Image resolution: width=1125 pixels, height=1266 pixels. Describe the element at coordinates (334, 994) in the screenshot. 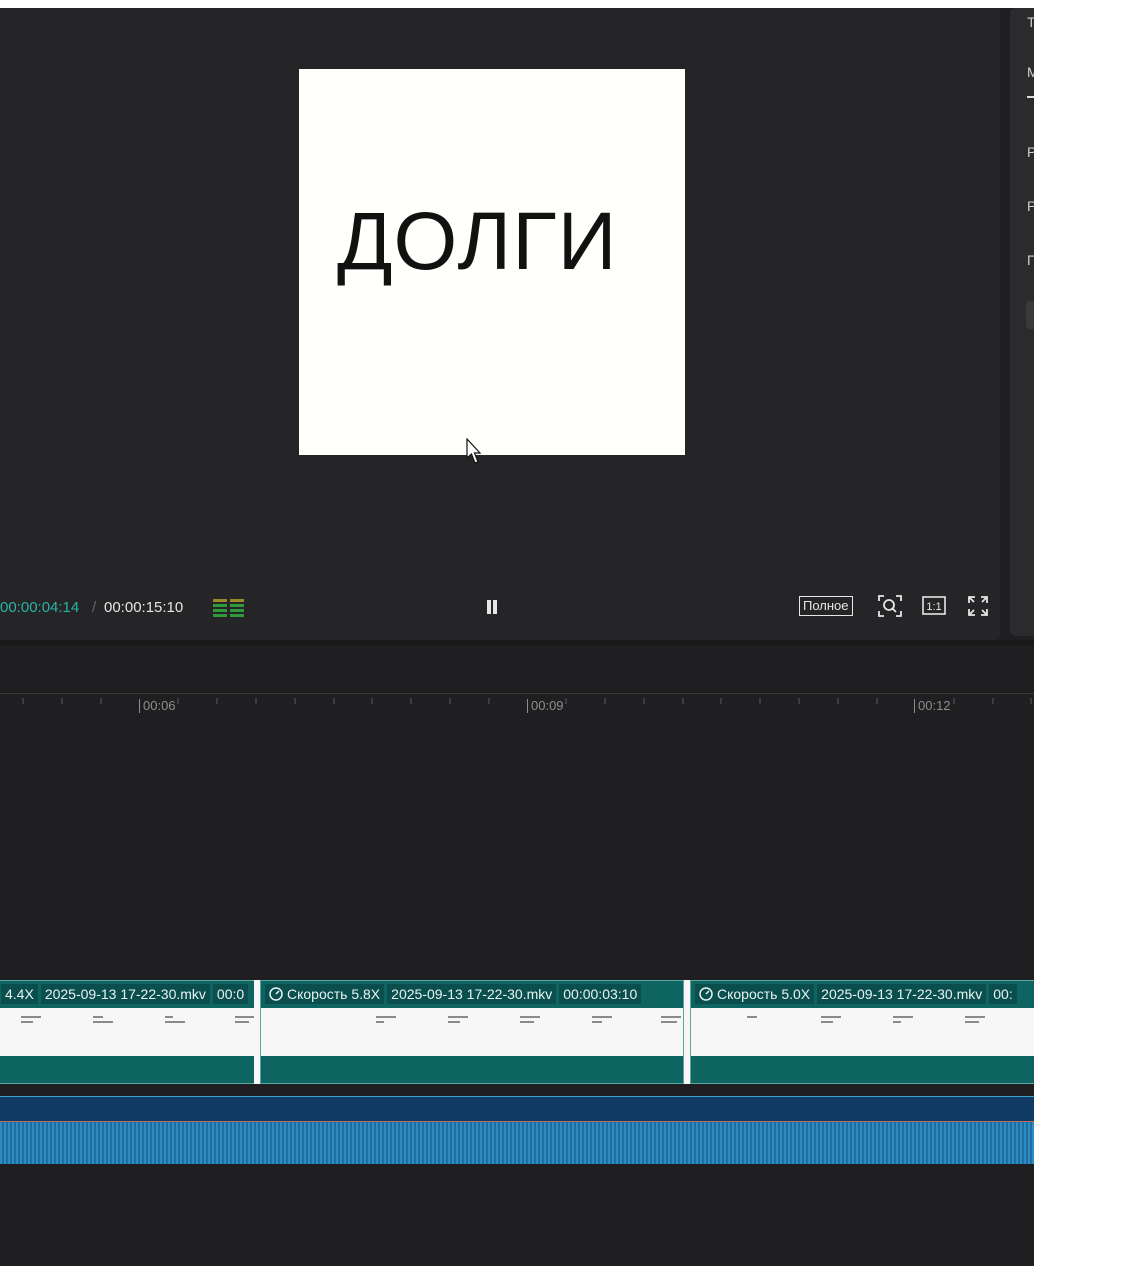

I see `clip-speed-label: Скорость 5.8X` at that location.